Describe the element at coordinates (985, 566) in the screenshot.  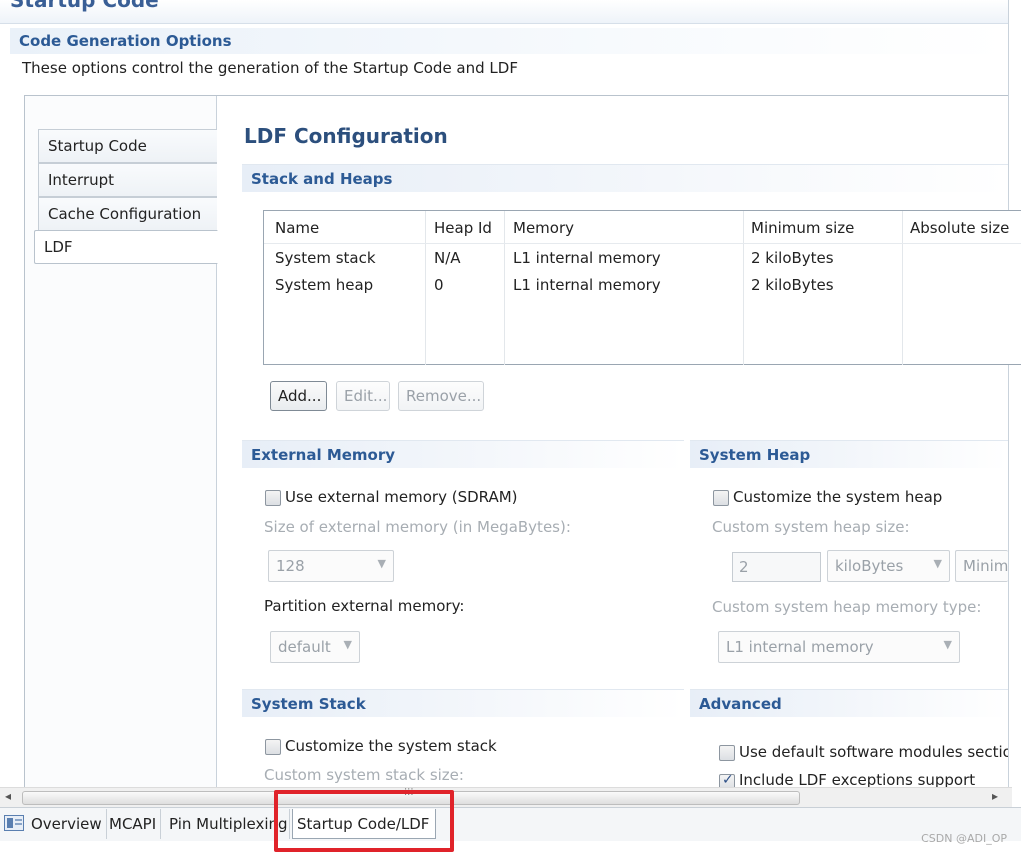
I see `system-heap-minimum-value: Minim` at that location.